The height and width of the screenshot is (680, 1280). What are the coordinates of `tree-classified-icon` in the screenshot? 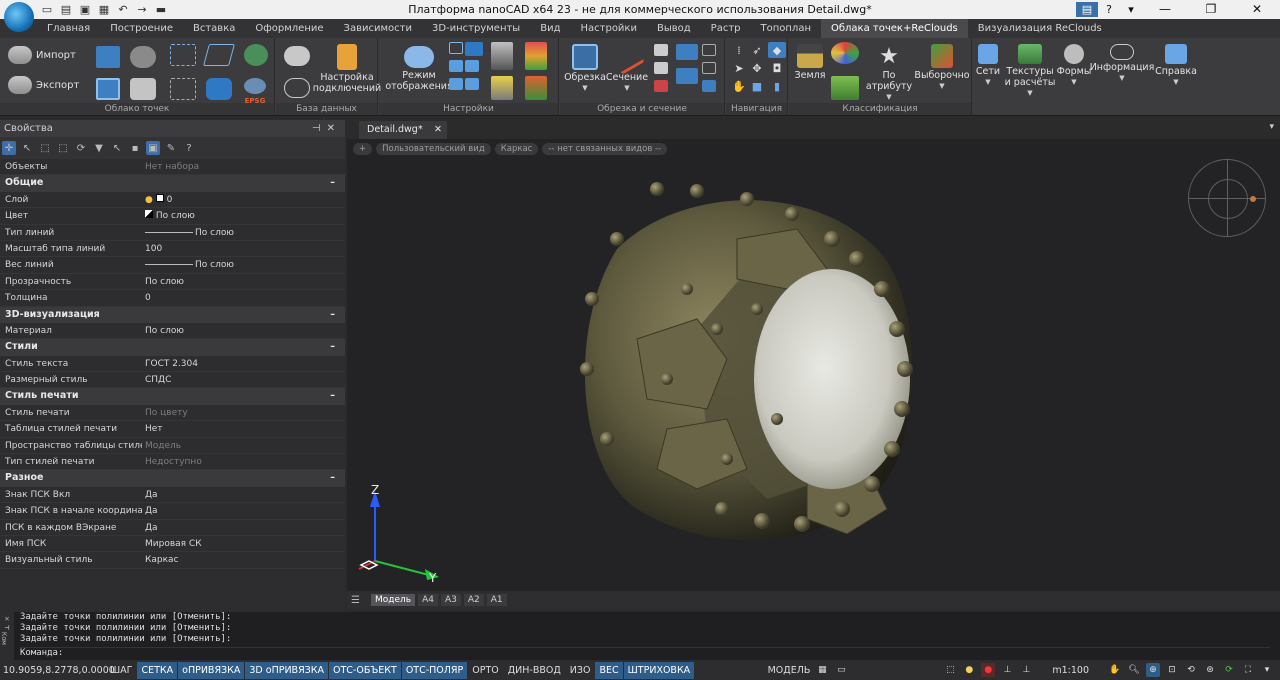 It's located at (536, 88).